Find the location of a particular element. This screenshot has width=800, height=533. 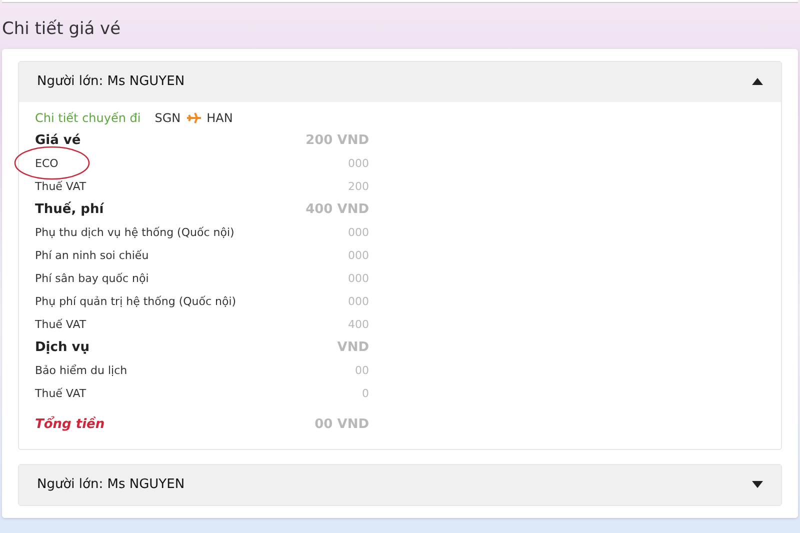

page-title: Chi tiết giá vé is located at coordinates (61, 29).